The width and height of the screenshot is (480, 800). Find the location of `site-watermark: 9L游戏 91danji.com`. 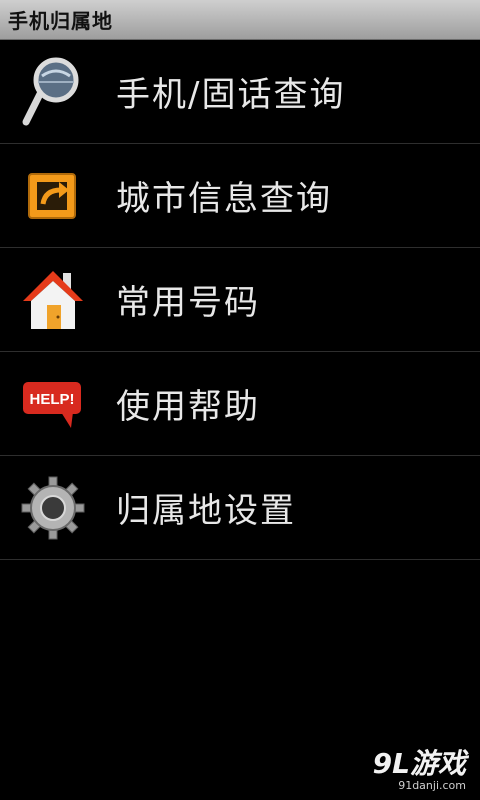

site-watermark: 9L游戏 91danji.com is located at coordinates (419, 770).